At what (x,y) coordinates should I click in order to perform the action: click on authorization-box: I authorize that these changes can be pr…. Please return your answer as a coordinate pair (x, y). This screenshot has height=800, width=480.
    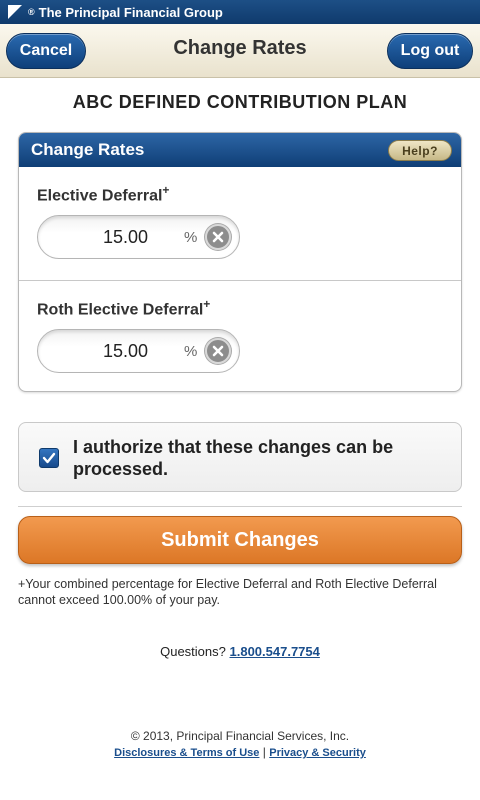
    Looking at the image, I should click on (240, 457).